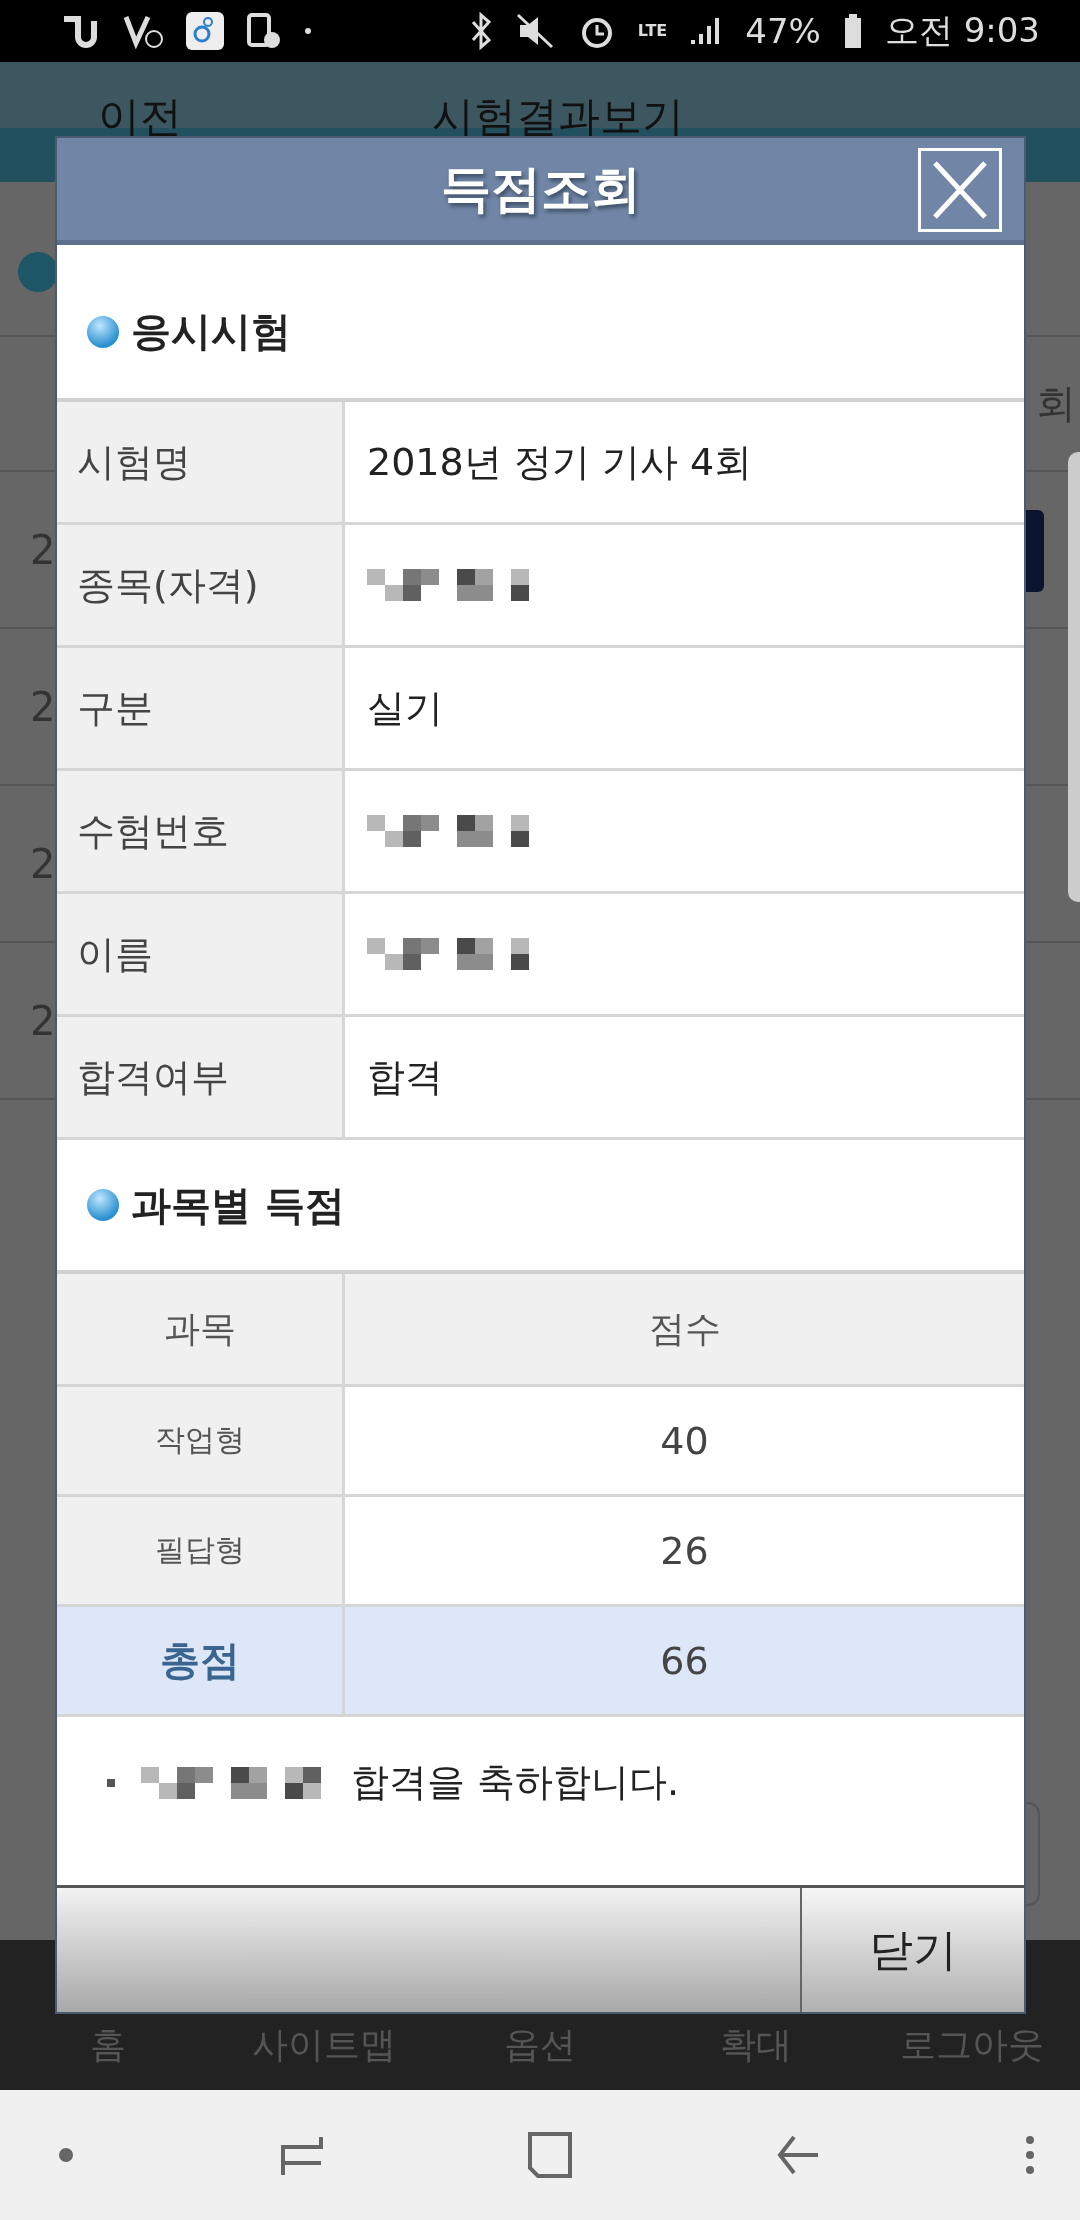  Describe the element at coordinates (201, 1077) in the screenshot. I see `field-label: 합격여부` at that location.